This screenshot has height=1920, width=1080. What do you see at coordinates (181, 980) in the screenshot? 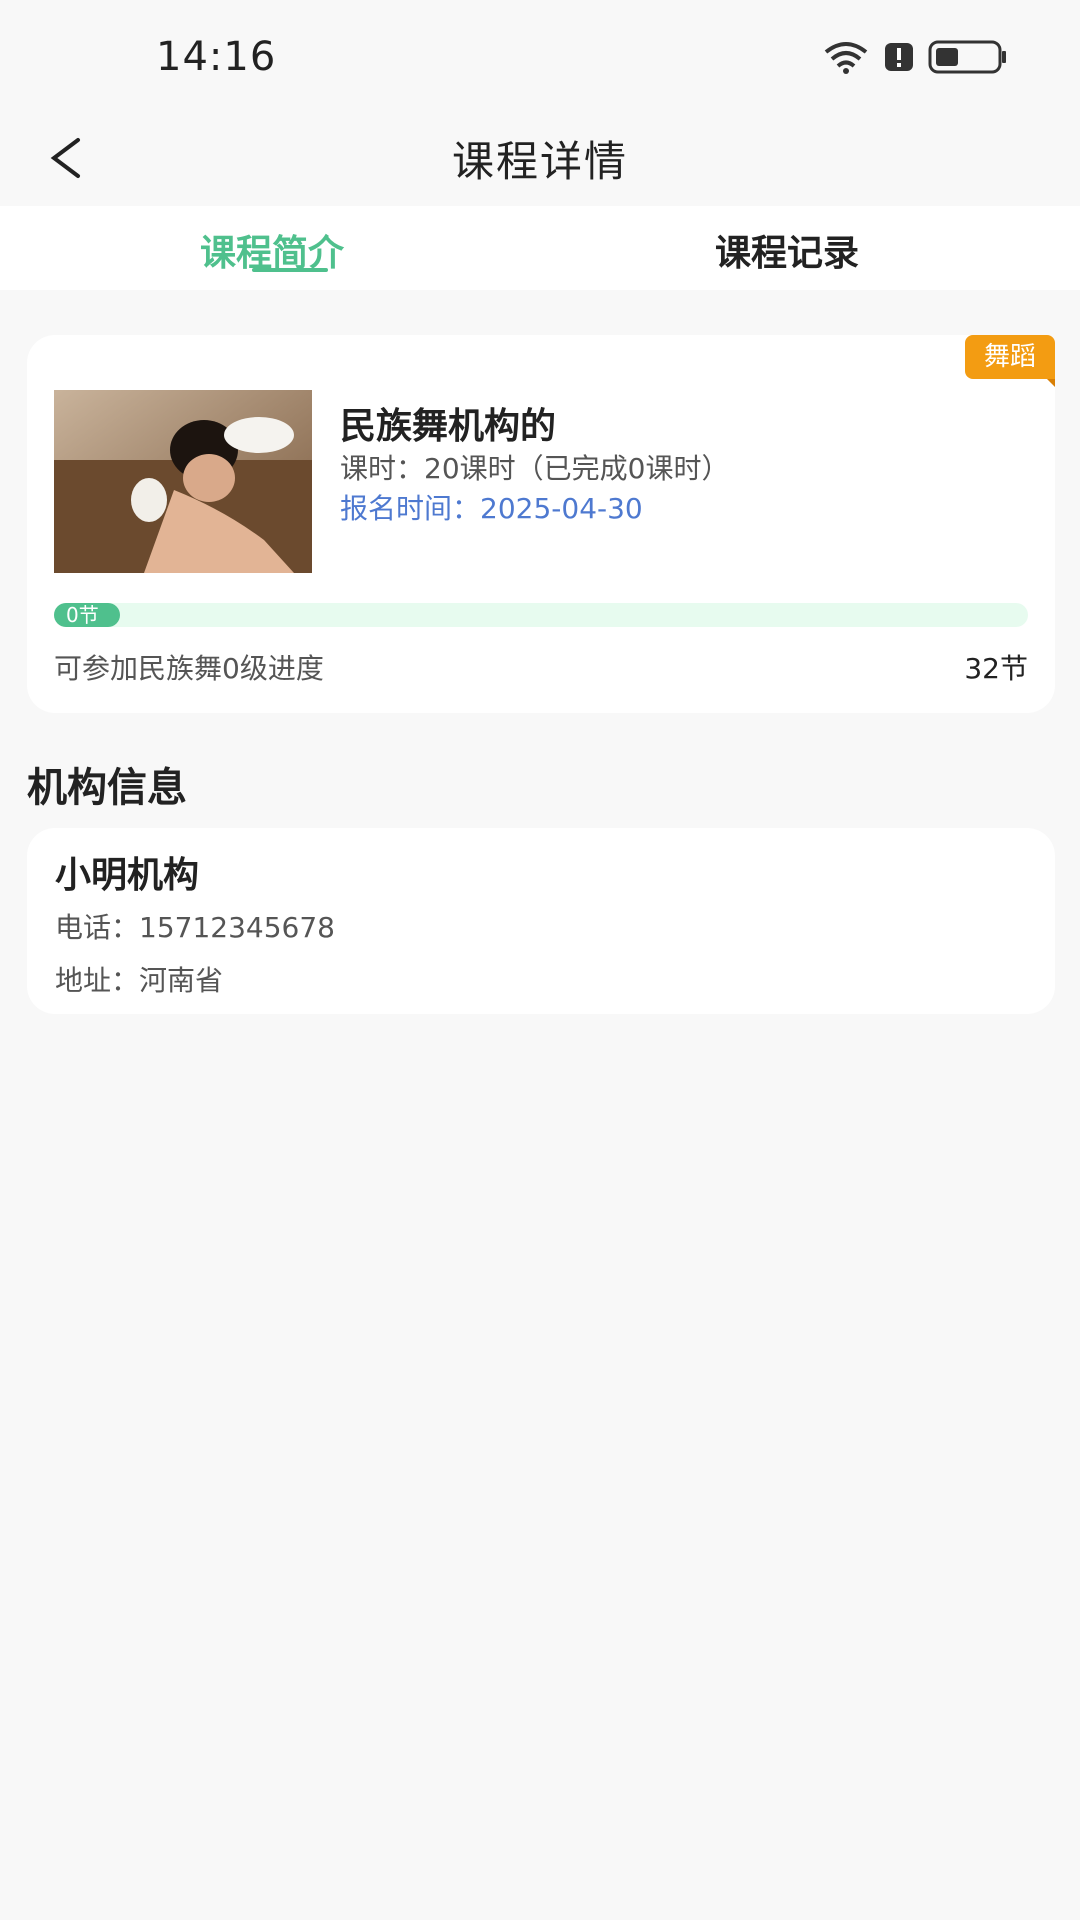
I see `address-value: 河南省` at bounding box center [181, 980].